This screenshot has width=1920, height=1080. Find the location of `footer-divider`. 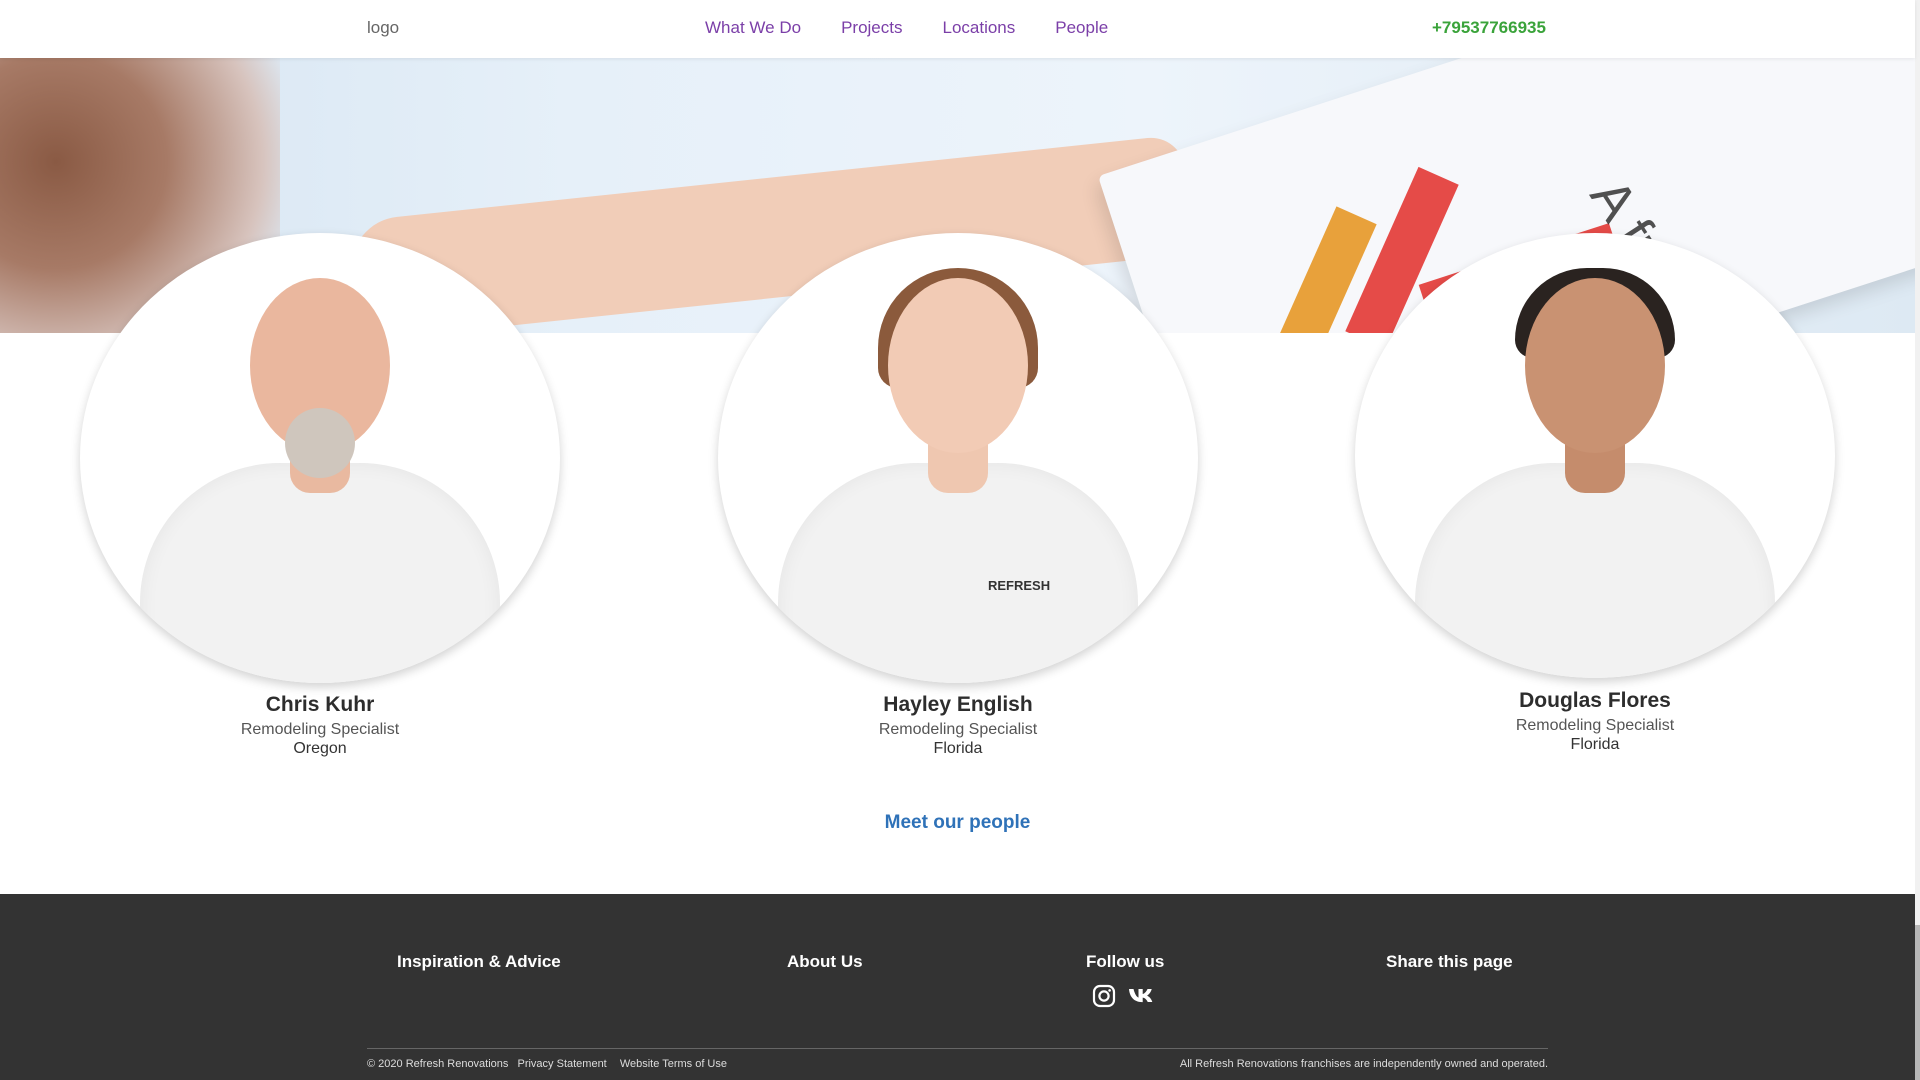

footer-divider is located at coordinates (957, 1048).